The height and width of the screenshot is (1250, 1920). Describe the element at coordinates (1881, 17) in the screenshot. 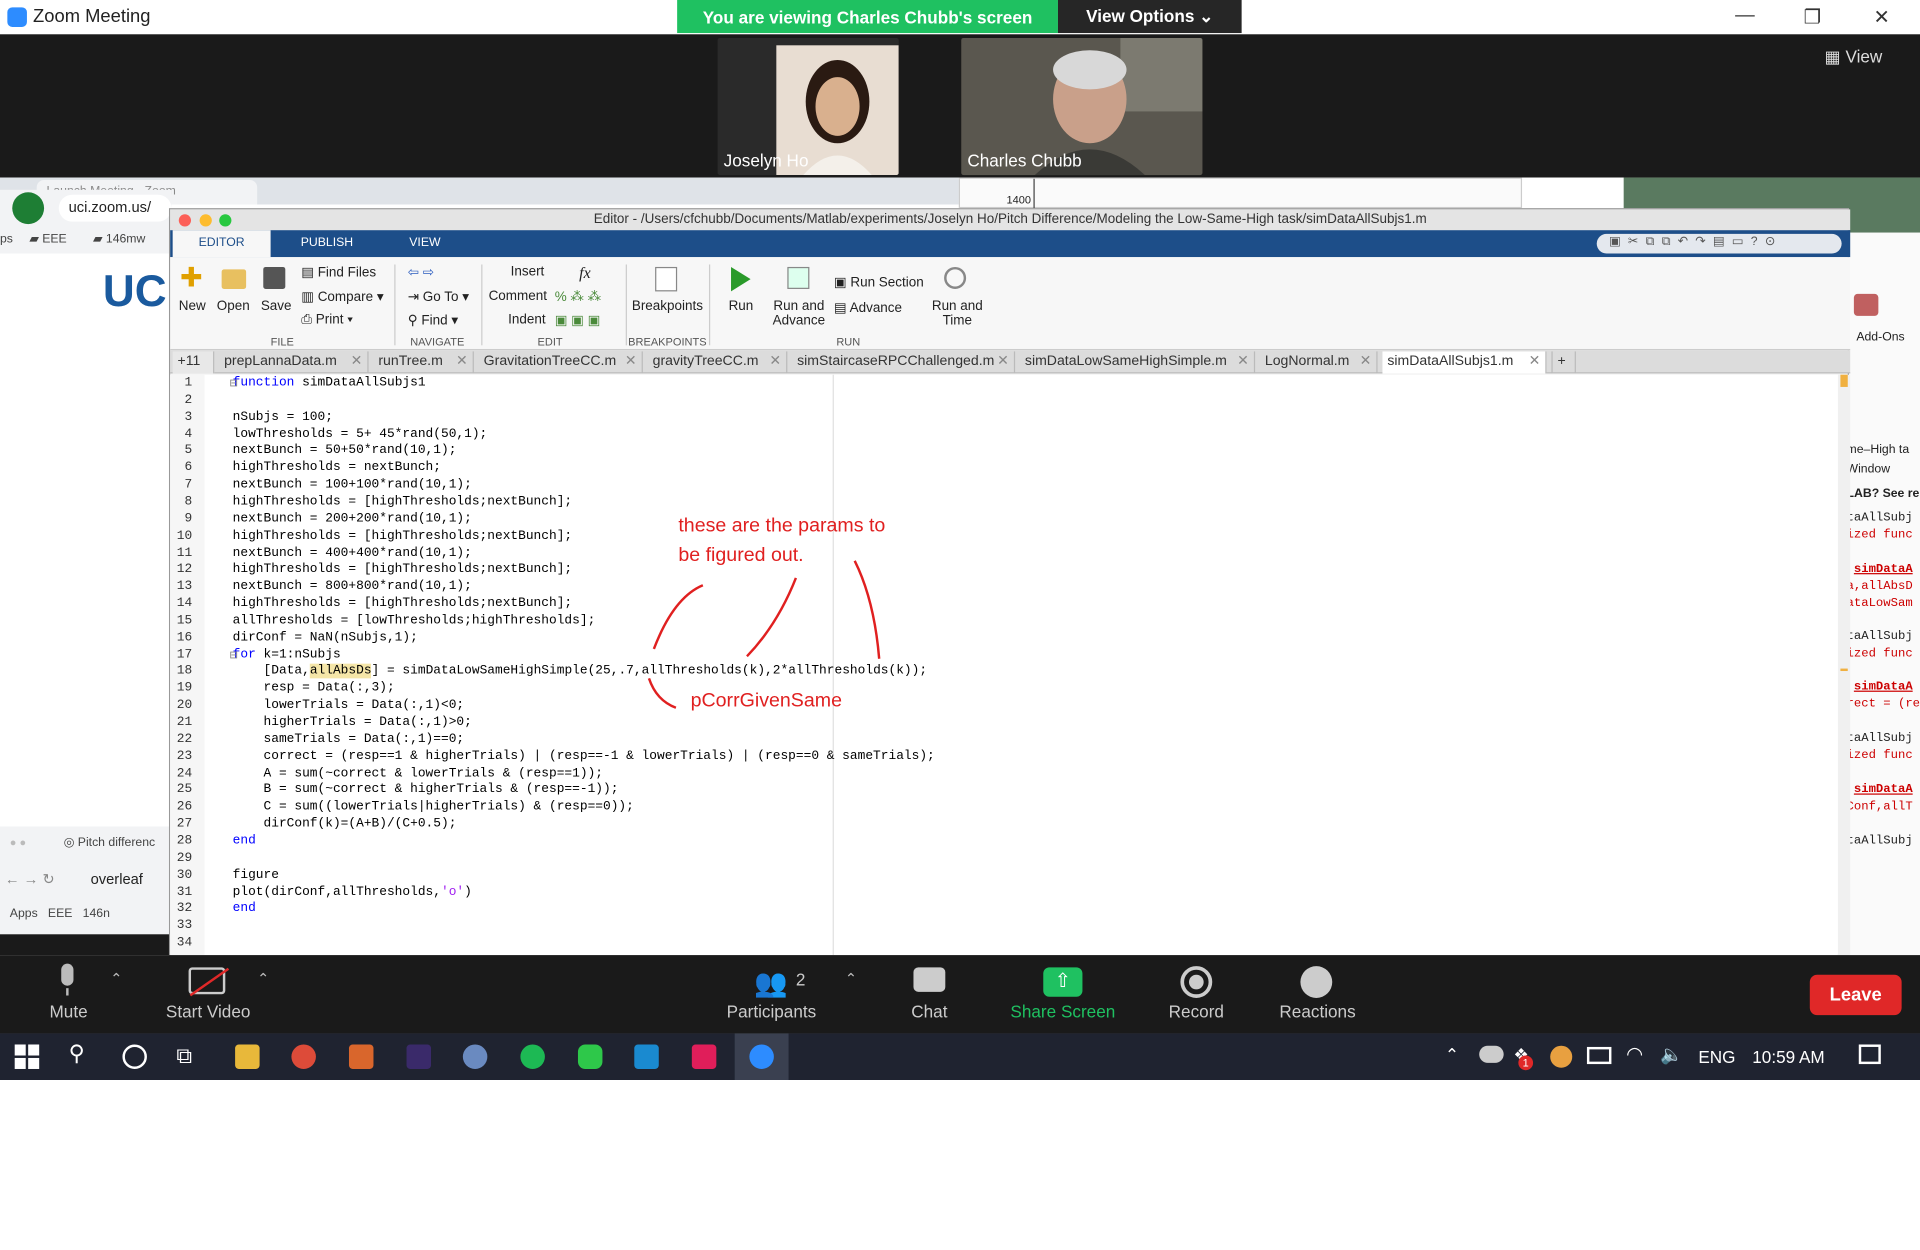

I see `close-icon: ✕` at that location.